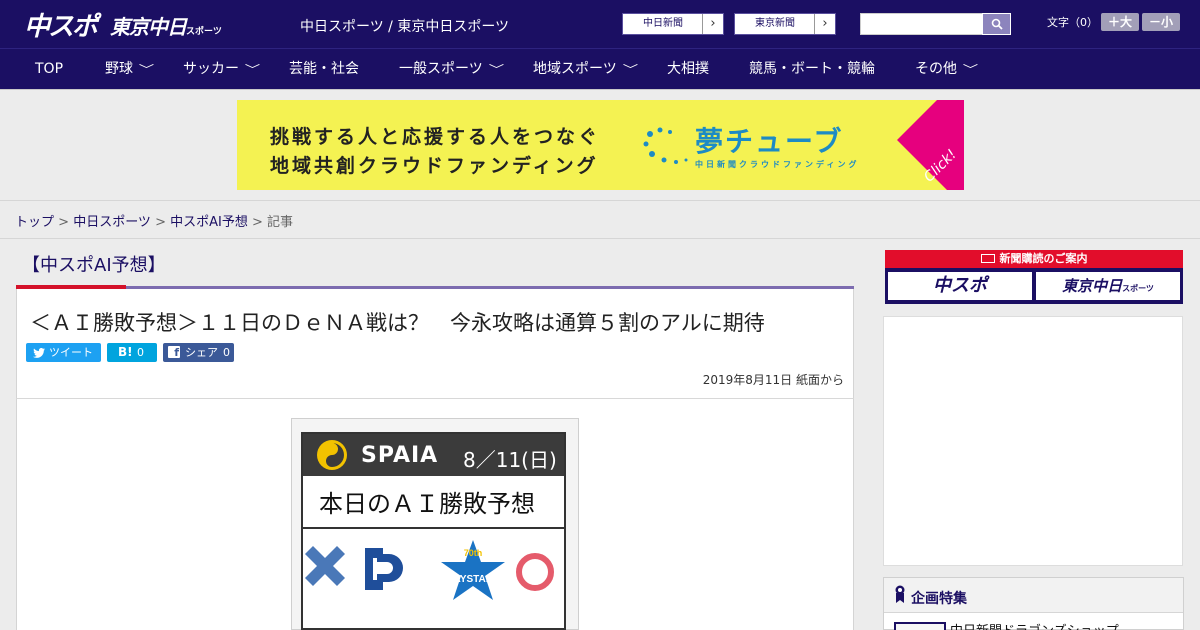 The image size is (1200, 630). I want to click on nav-label: 一般スポーツ, so click(441, 69).